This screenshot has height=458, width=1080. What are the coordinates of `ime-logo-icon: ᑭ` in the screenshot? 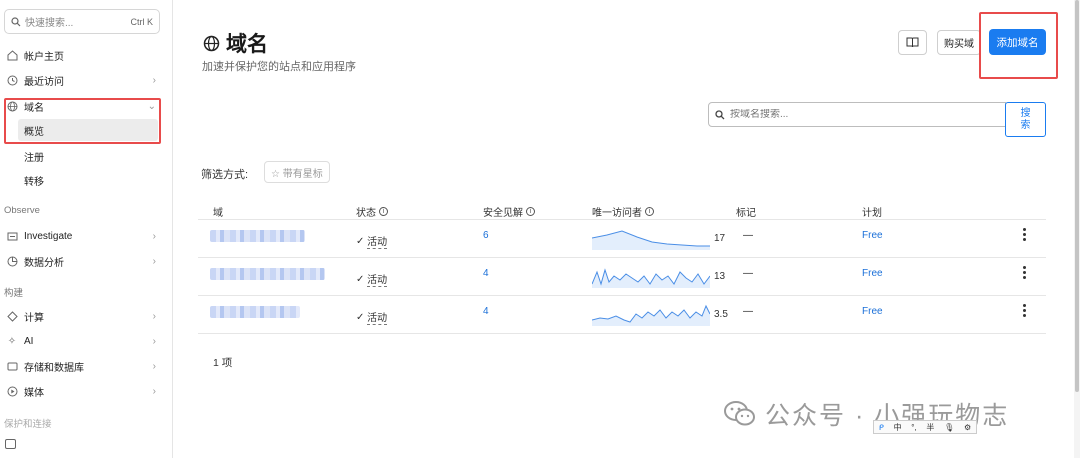 It's located at (881, 427).